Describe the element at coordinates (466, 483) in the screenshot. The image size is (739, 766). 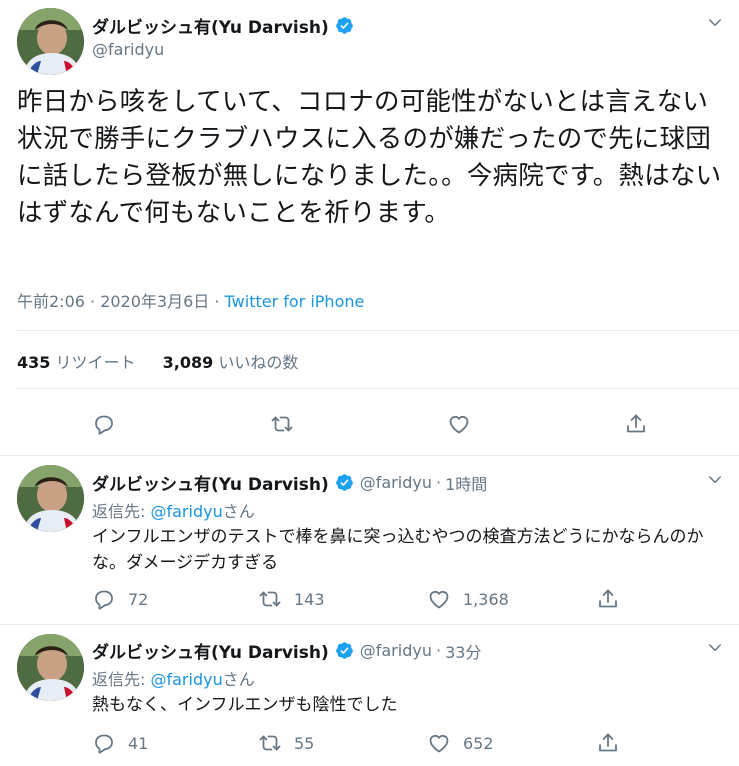
I see `time: 1時間` at that location.